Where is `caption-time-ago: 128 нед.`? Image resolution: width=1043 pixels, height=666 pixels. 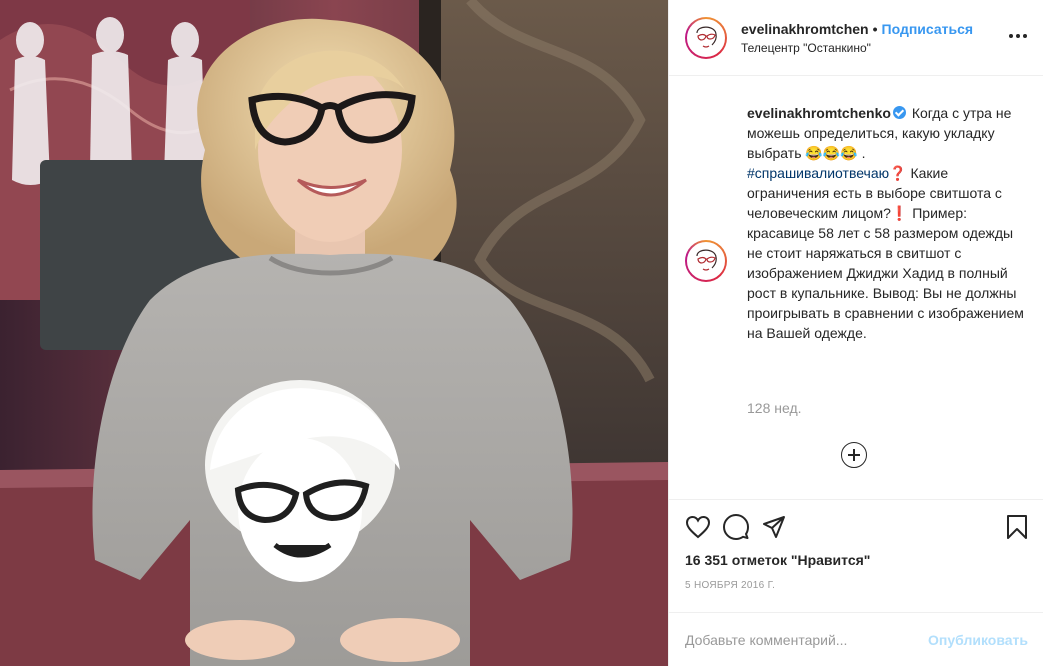
caption-time-ago: 128 нед. is located at coordinates (774, 408).